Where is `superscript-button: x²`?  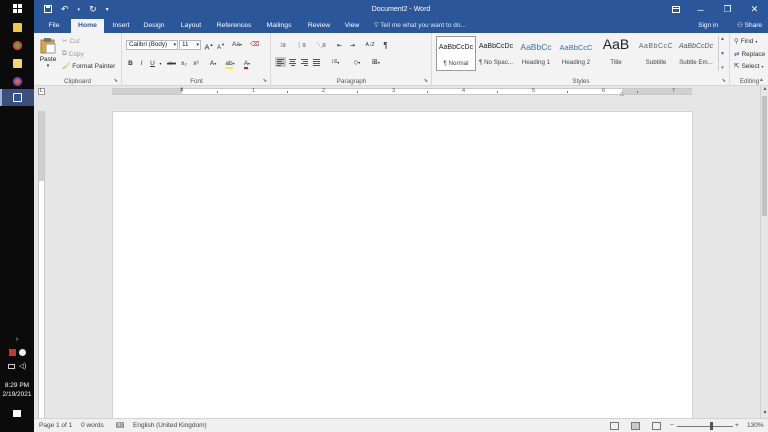
superscript-button: x² is located at coordinates (196, 64).